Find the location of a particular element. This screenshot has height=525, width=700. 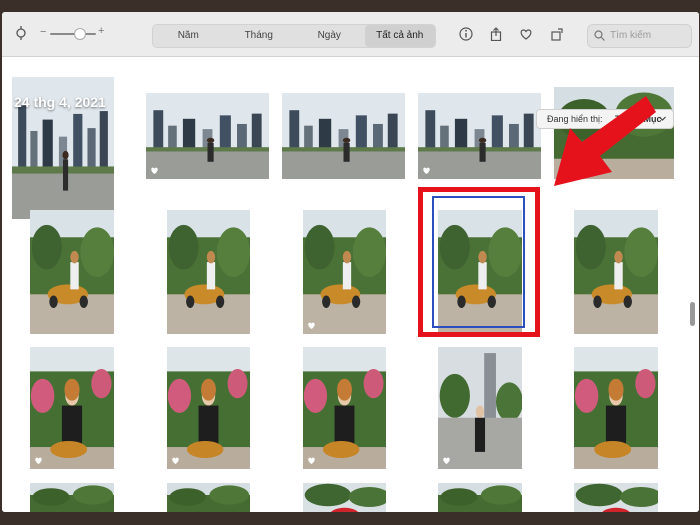

toolbar: − + Năm Tháng Ngày Tất cả ảnh Tìm kiếm is located at coordinates (350, 34).